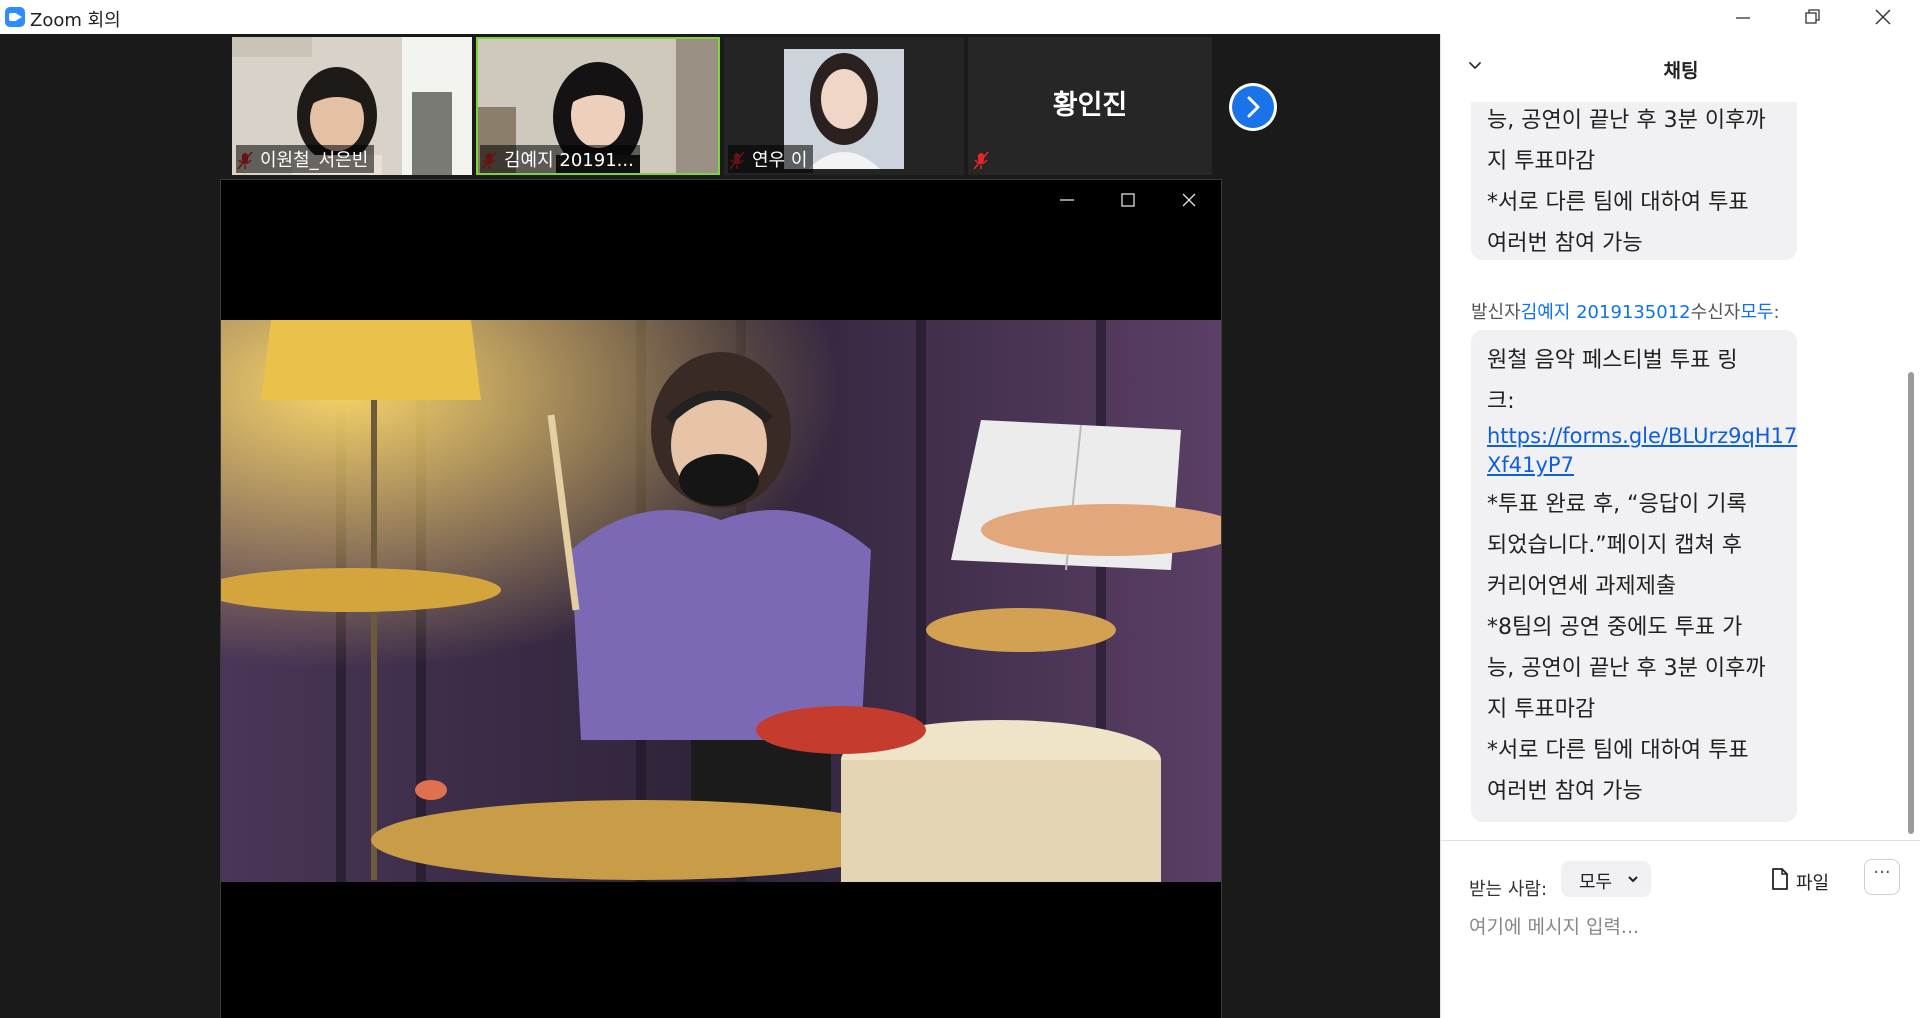 The width and height of the screenshot is (1920, 1018). What do you see at coordinates (1596, 882) in the screenshot?
I see `recipient-value: 모두` at bounding box center [1596, 882].